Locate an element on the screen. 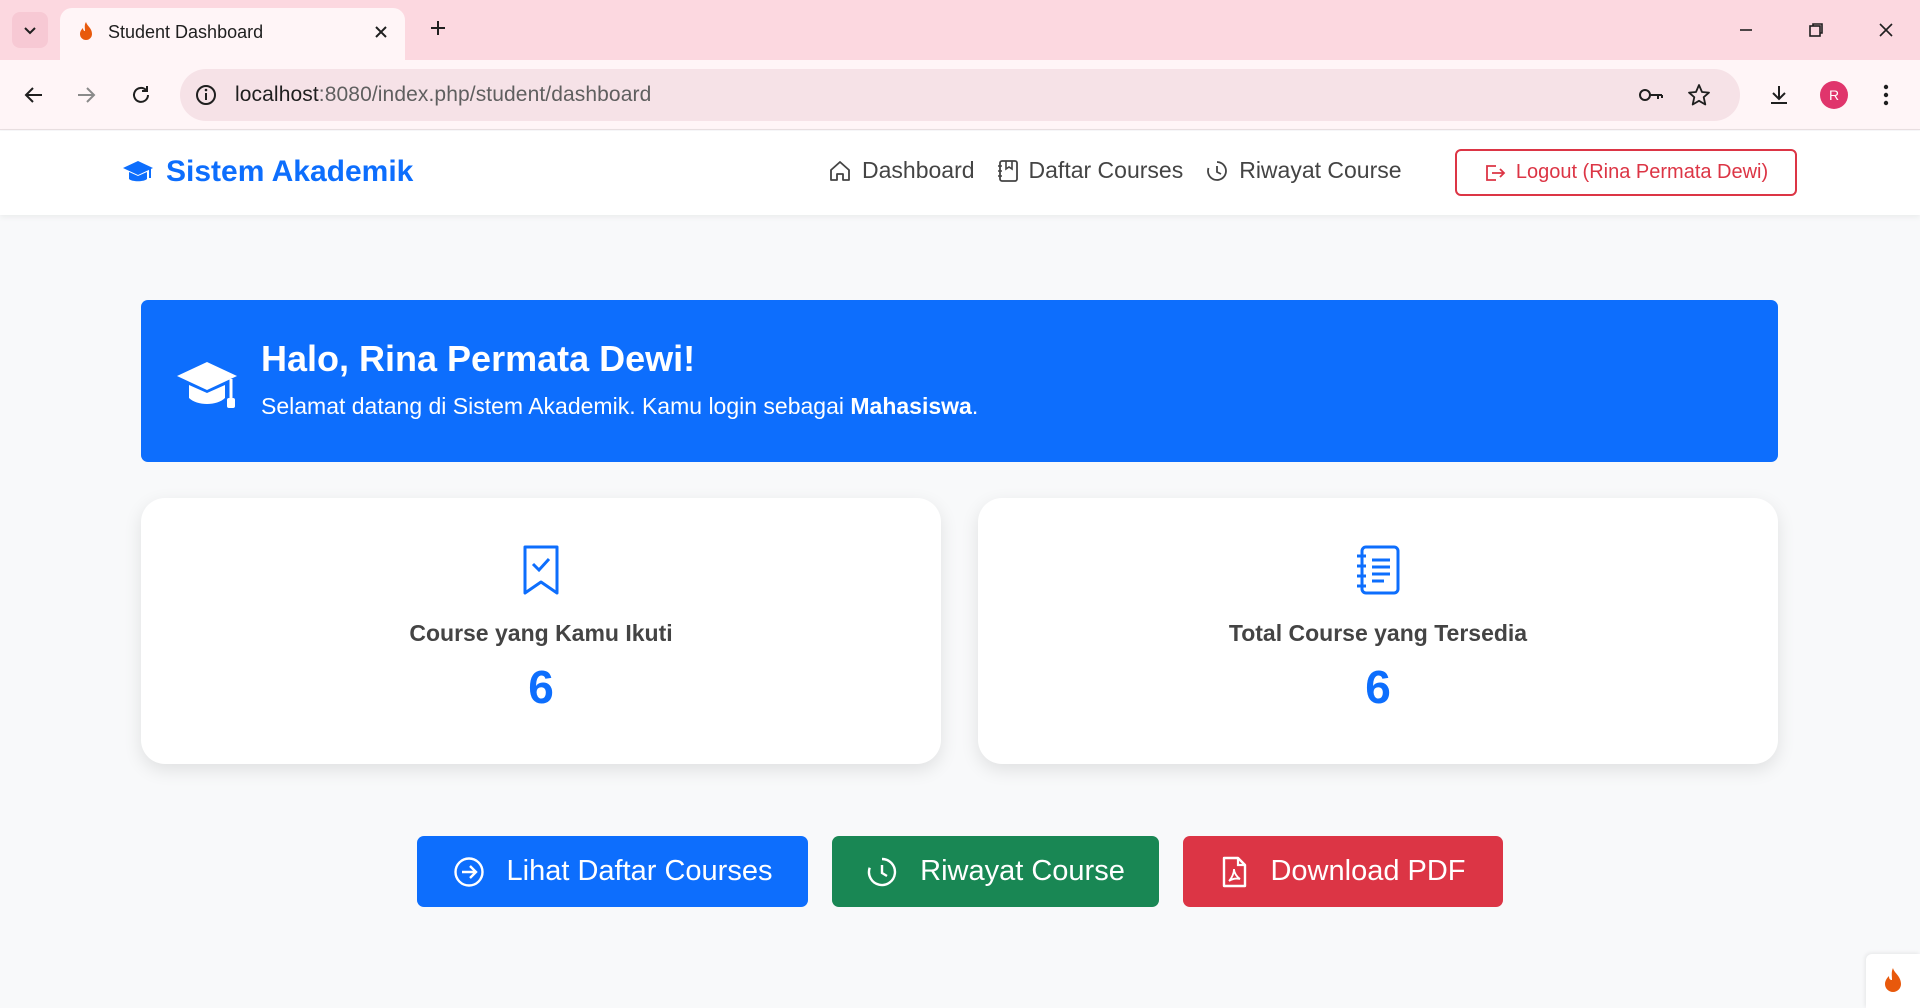 The height and width of the screenshot is (1008, 1920). more-vertical-icon is located at coordinates (1886, 95).